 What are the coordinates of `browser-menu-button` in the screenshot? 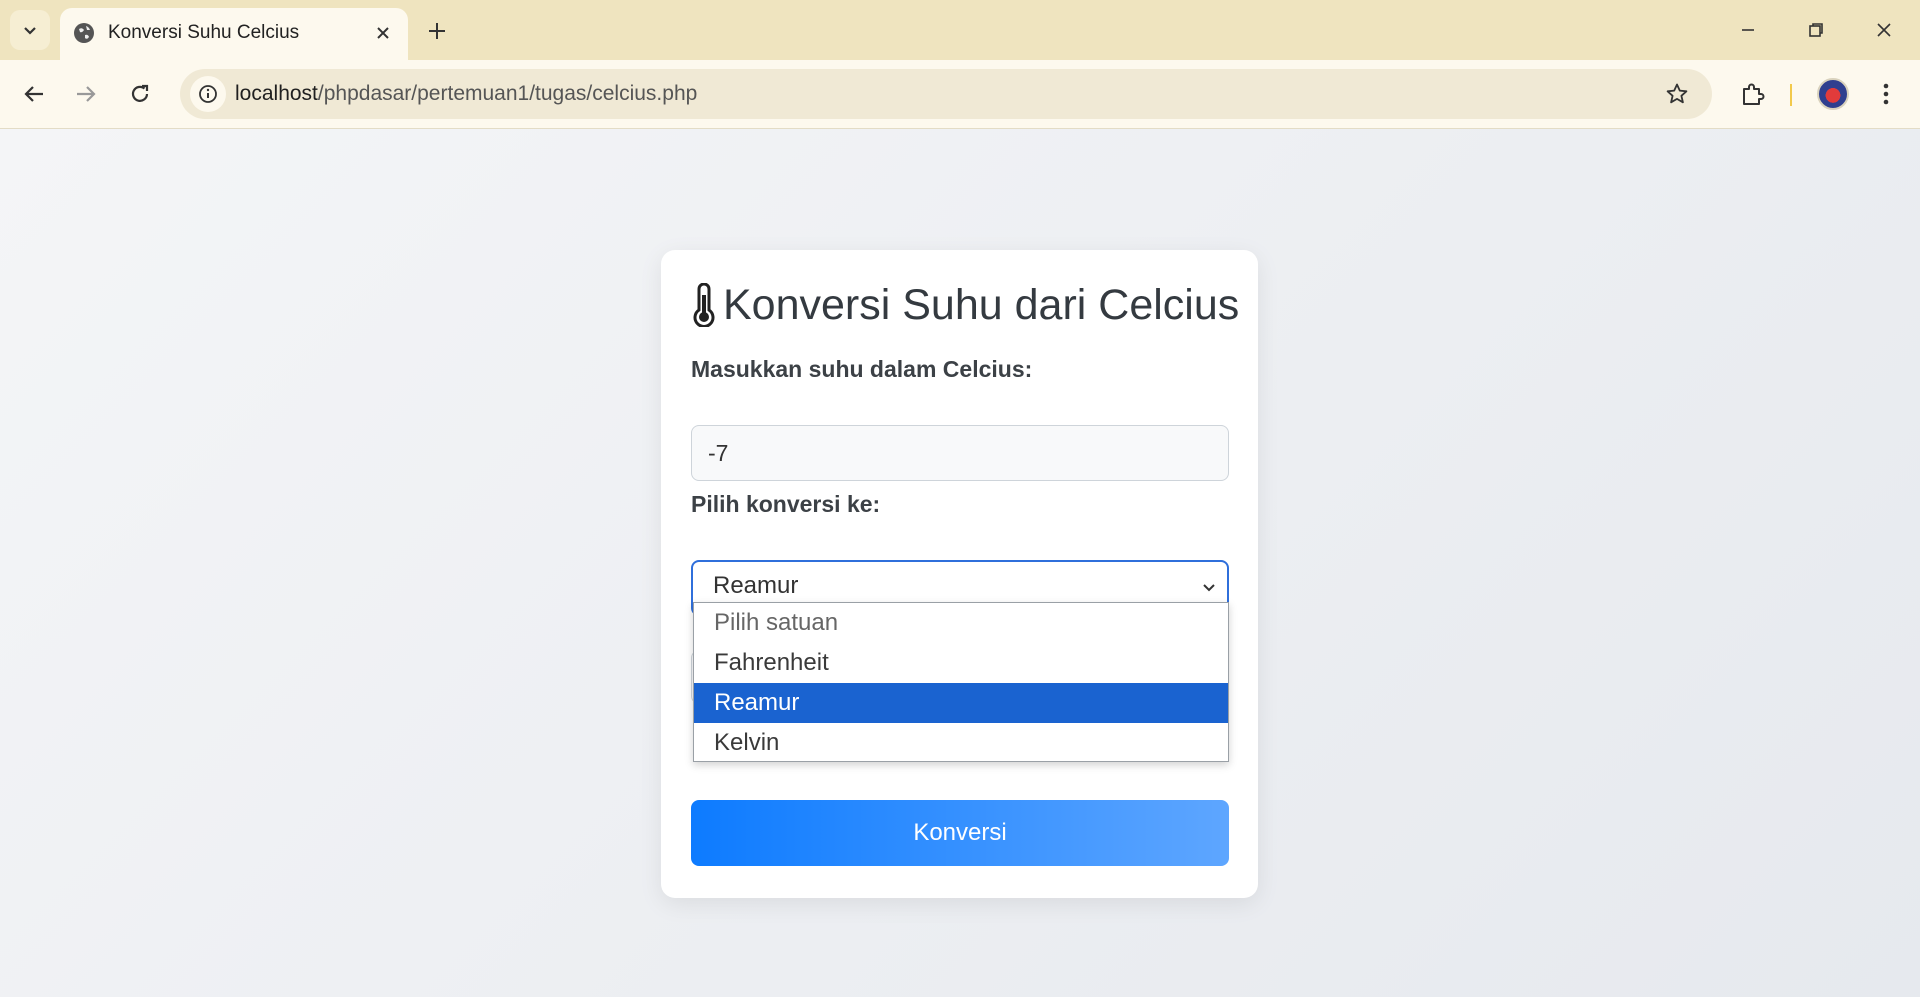 It's located at (1886, 94).